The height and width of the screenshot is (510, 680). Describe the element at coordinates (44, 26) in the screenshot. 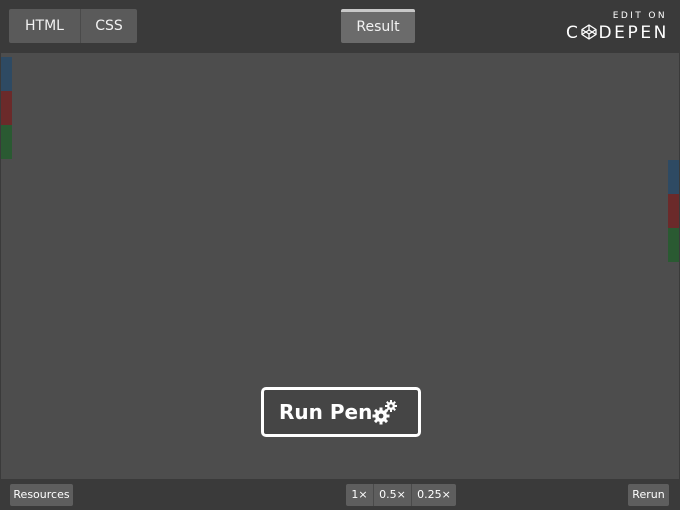

I see `tab-html: HTML` at that location.